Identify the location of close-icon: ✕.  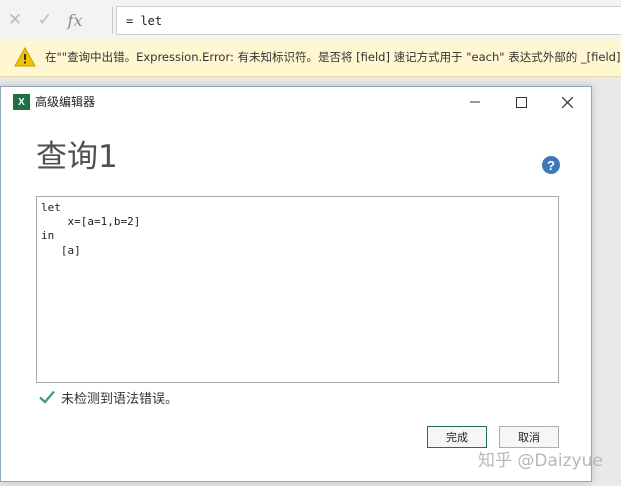
(15, 20).